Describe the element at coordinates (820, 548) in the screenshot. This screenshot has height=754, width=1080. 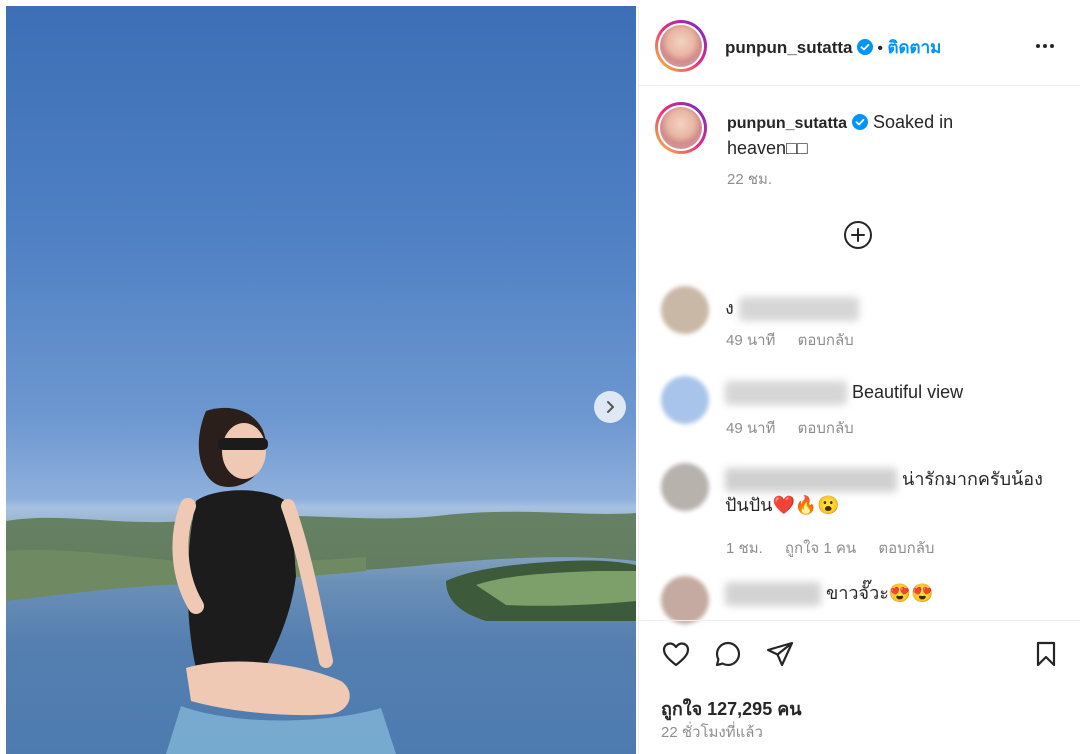
I see `comment-likes: ถูกใจ 1 คน` at that location.